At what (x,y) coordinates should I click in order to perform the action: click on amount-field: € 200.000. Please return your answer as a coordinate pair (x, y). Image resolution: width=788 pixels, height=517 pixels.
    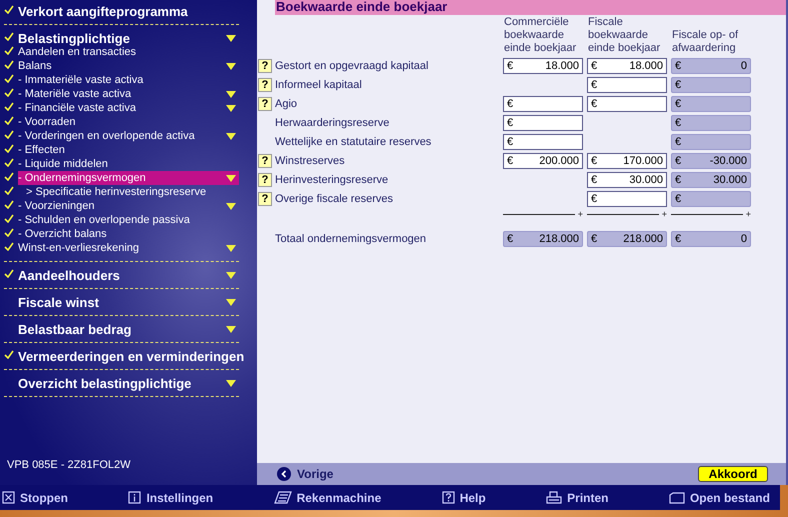
    Looking at the image, I should click on (543, 161).